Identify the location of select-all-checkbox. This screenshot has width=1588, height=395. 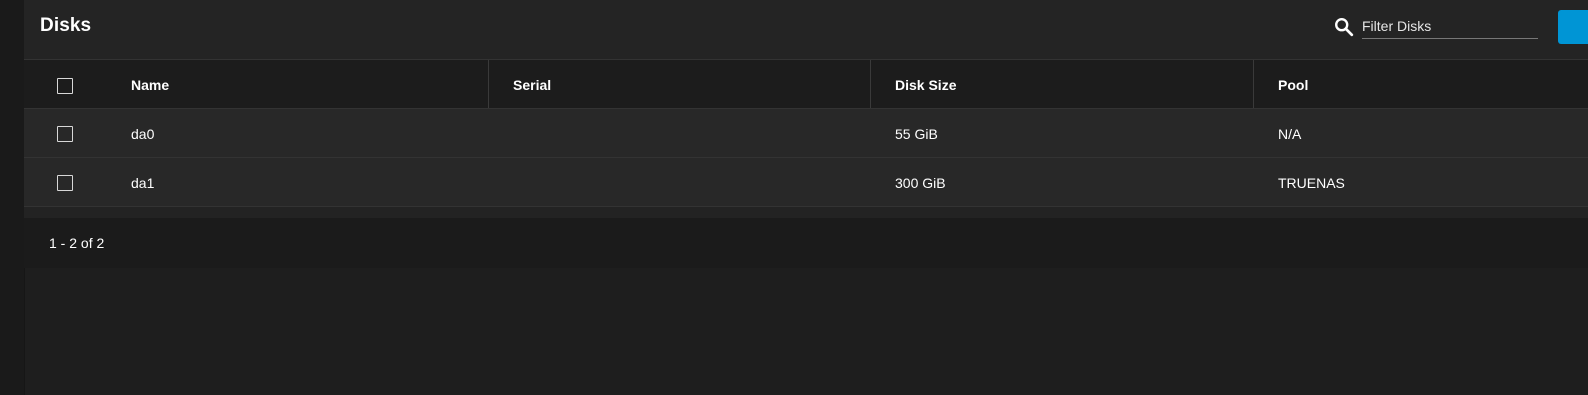
(65, 86).